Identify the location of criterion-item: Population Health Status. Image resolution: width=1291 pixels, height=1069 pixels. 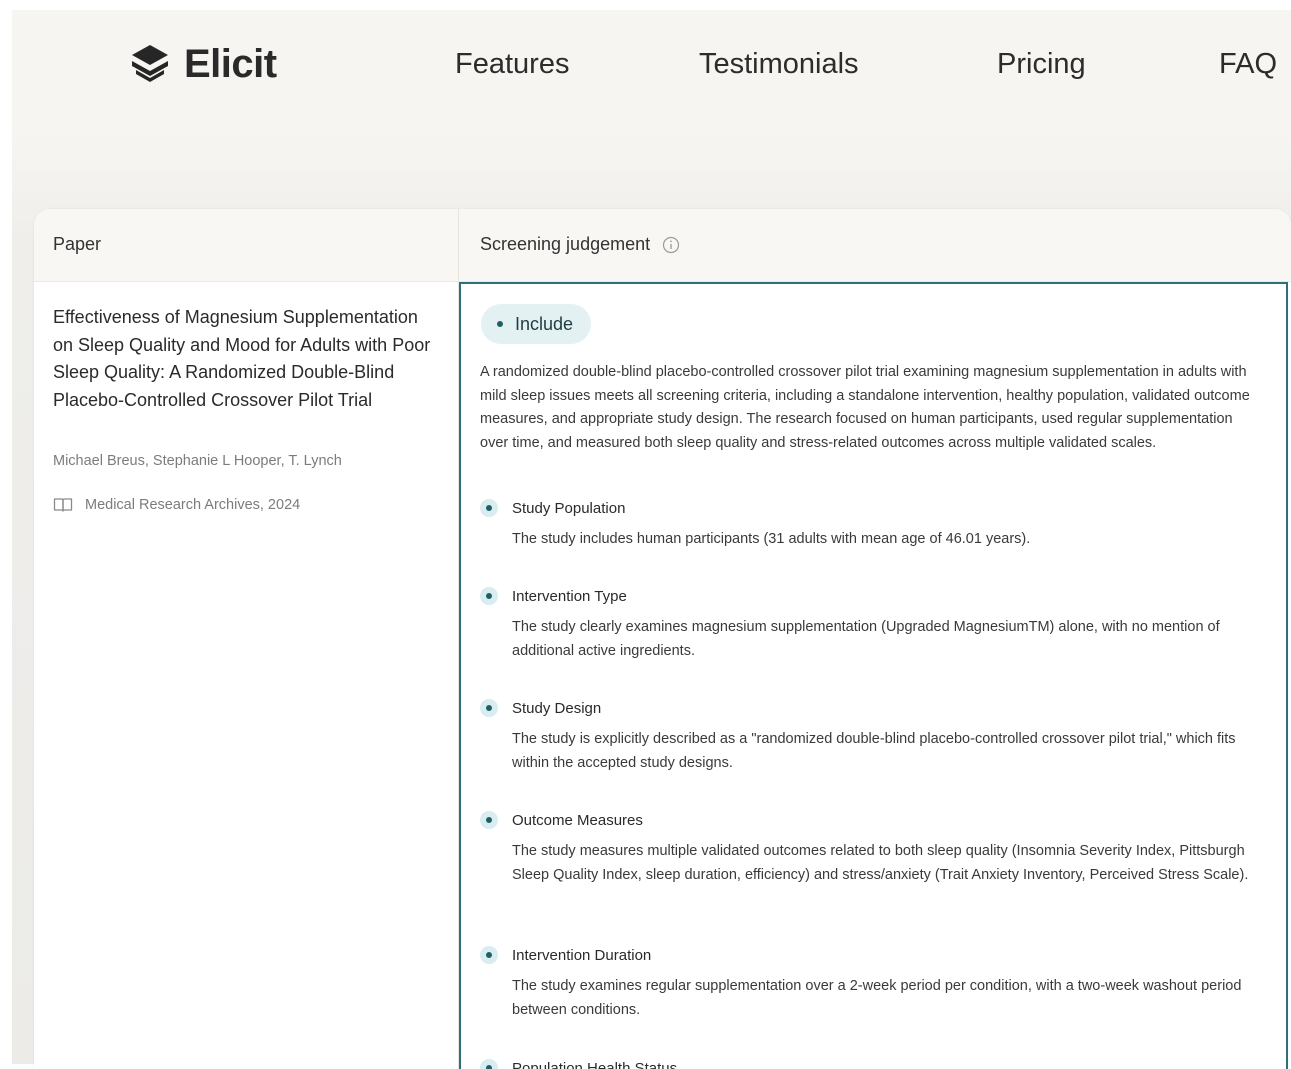
(870, 1063).